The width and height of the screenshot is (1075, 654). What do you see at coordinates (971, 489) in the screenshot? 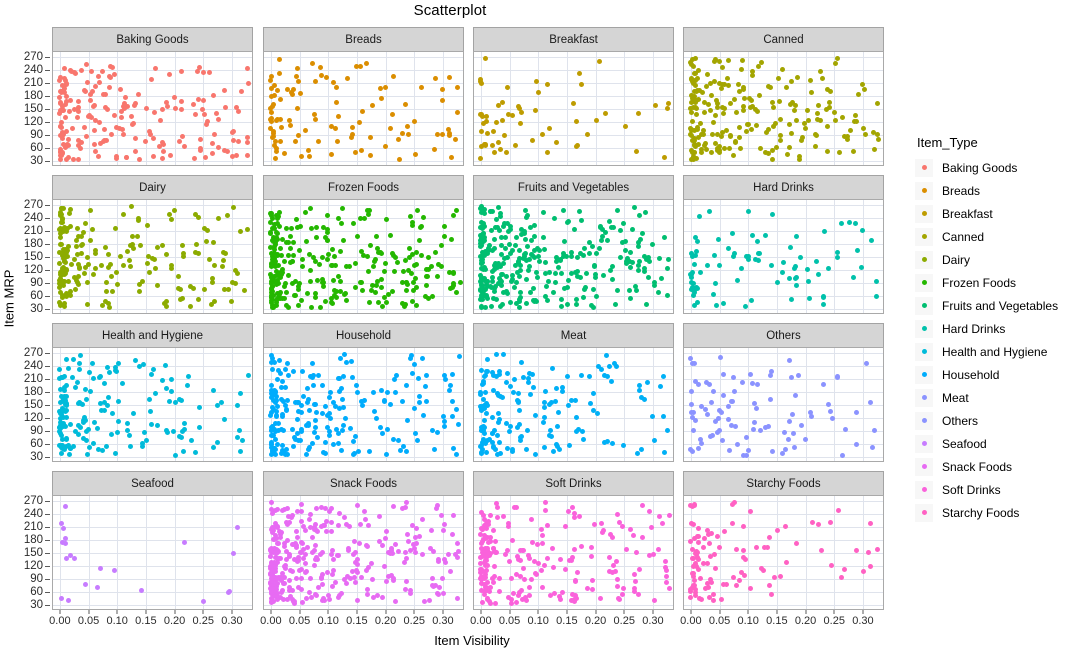
I see `legend-label: Soft Drinks` at bounding box center [971, 489].